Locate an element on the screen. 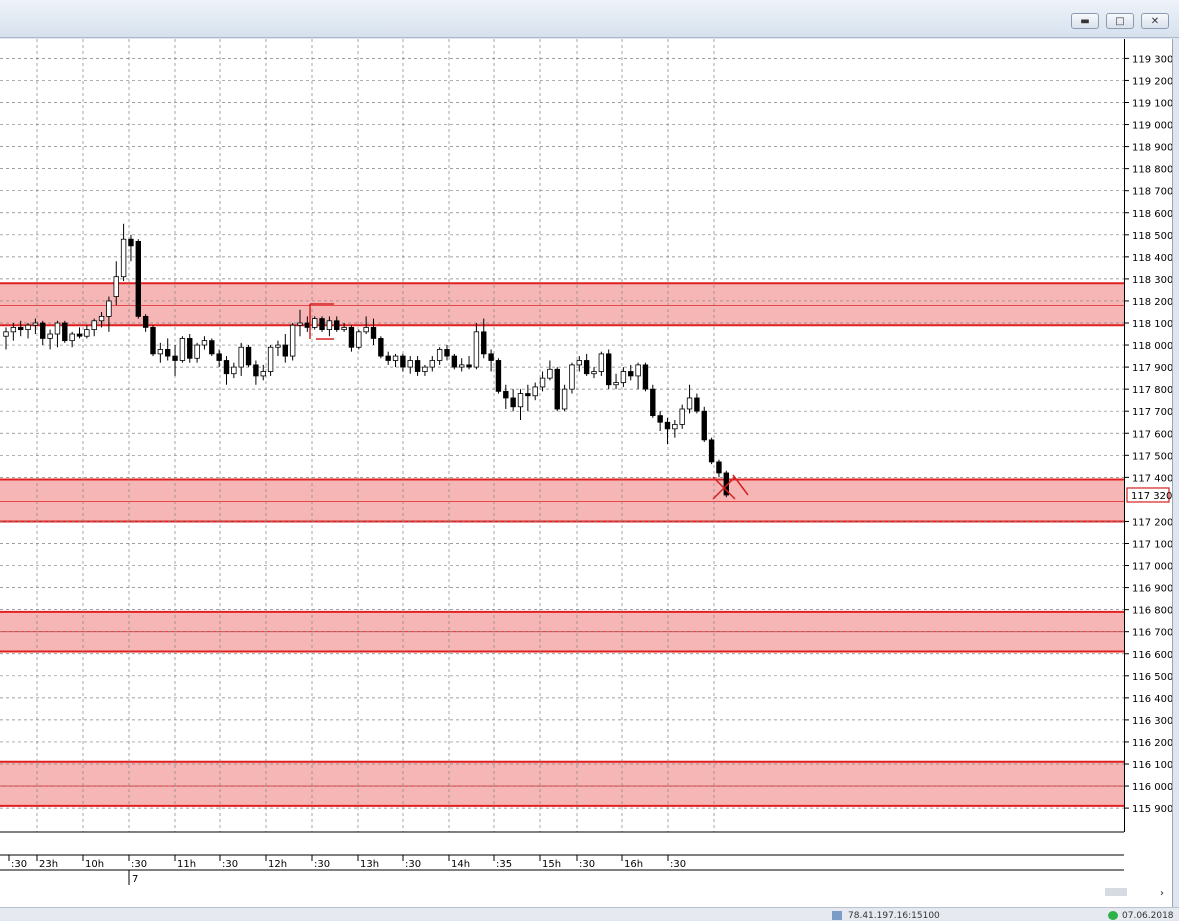 This screenshot has width=1179, height=921. connection-text: 78.41.197.16:15100 is located at coordinates (894, 916).